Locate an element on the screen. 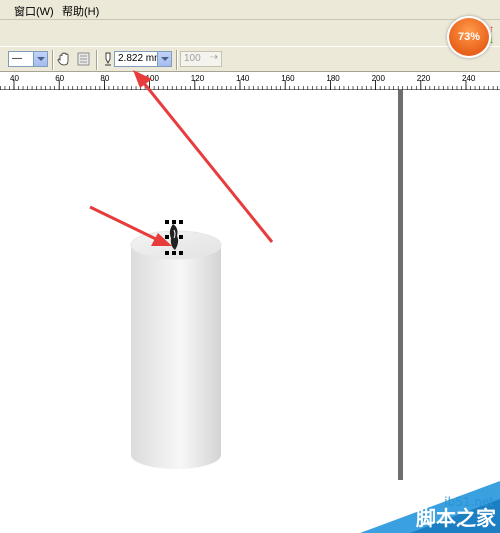 This screenshot has width=500, height=533. outline-width-value: 2.822 mm is located at coordinates (140, 58).